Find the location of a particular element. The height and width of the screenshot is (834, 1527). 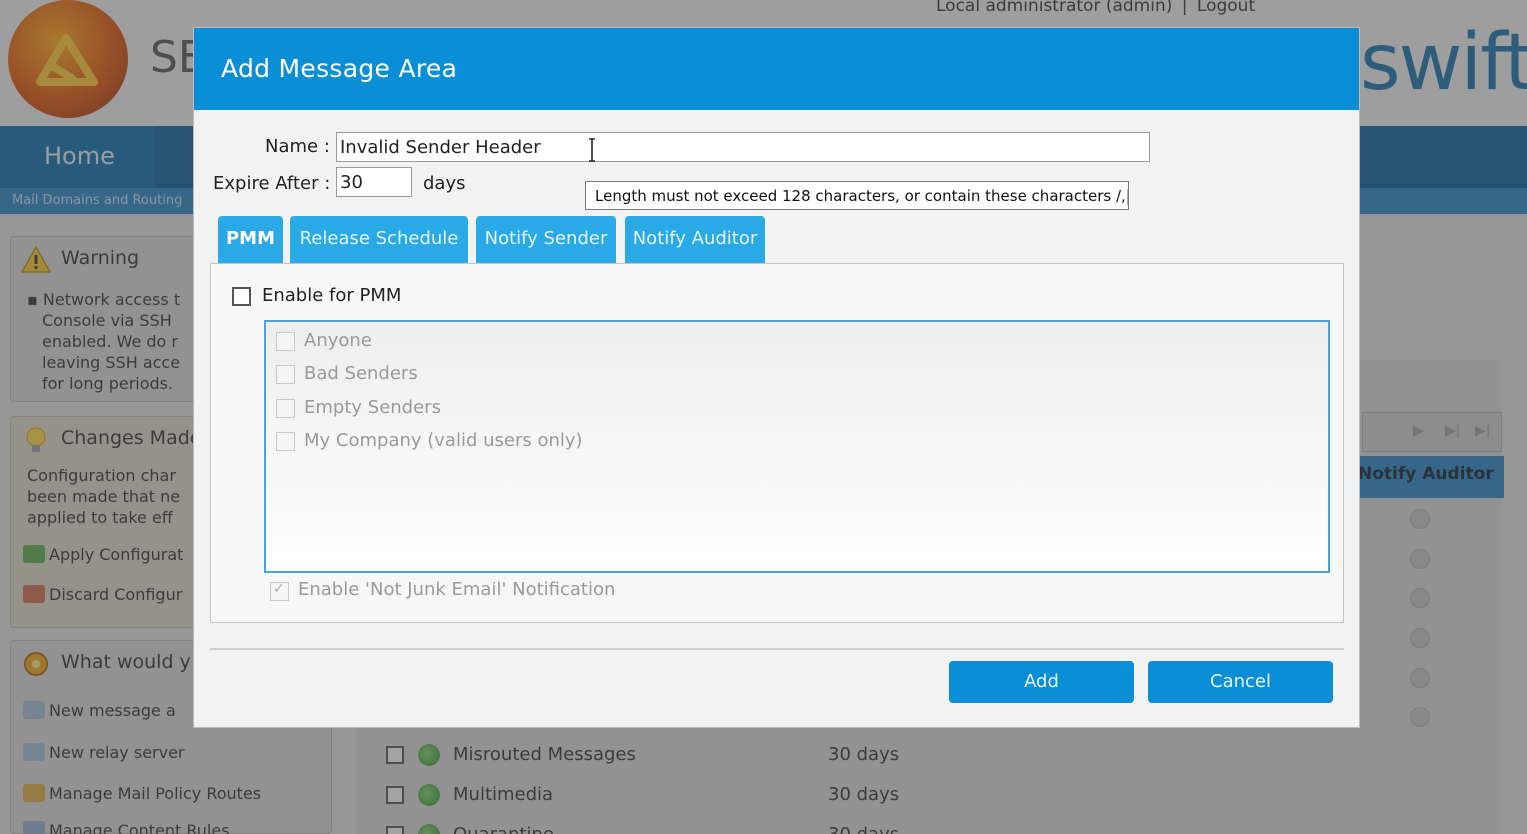

sender-label: Anyone is located at coordinates (338, 340).